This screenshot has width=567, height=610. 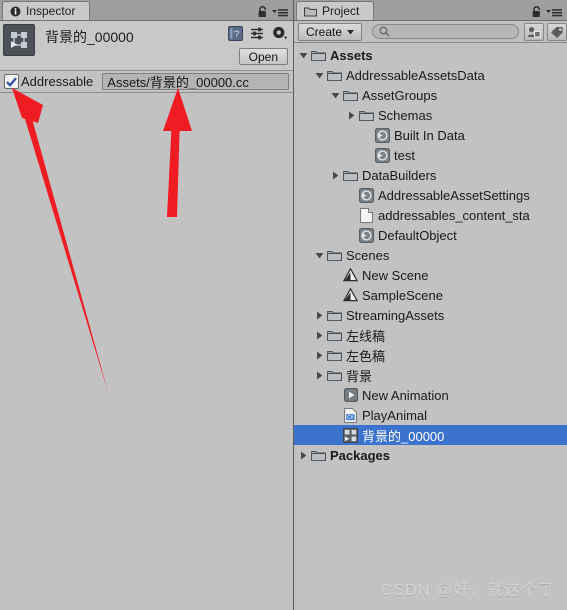 I want to click on svg-text: C#, so click(x=350, y=418).